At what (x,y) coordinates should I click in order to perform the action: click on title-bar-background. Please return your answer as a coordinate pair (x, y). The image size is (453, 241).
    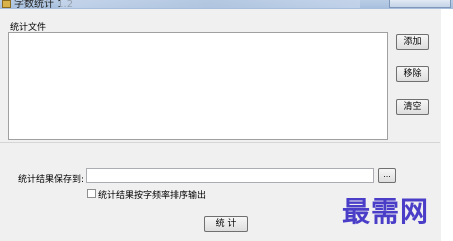
    Looking at the image, I should click on (210, 4).